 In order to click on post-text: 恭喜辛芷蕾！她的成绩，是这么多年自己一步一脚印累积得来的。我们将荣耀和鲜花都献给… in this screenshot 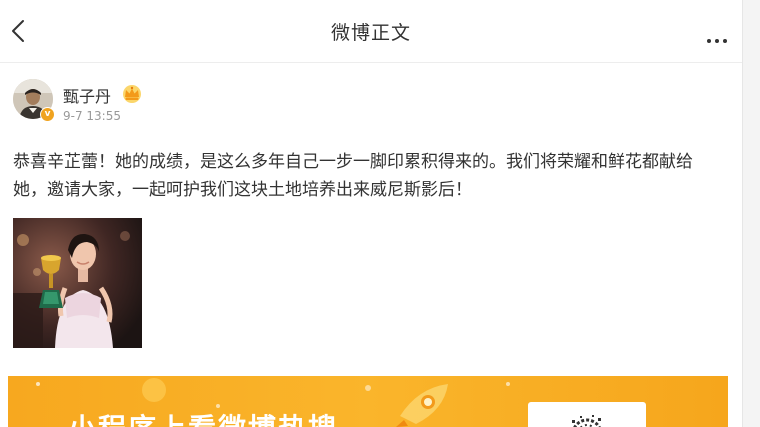, I will do `click(353, 176)`.